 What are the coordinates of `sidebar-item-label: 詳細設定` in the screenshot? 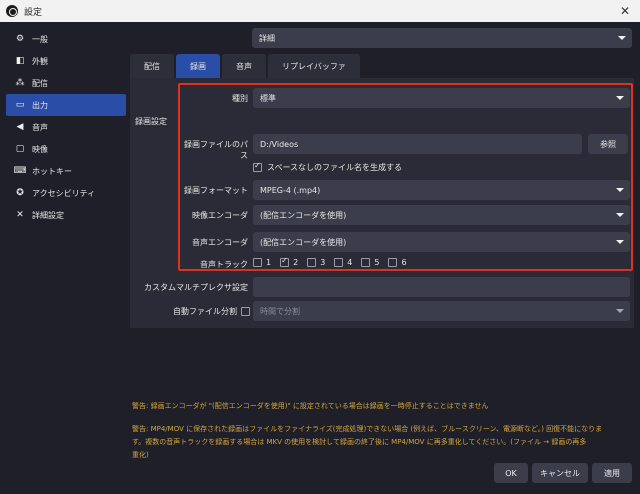 It's located at (48, 215).